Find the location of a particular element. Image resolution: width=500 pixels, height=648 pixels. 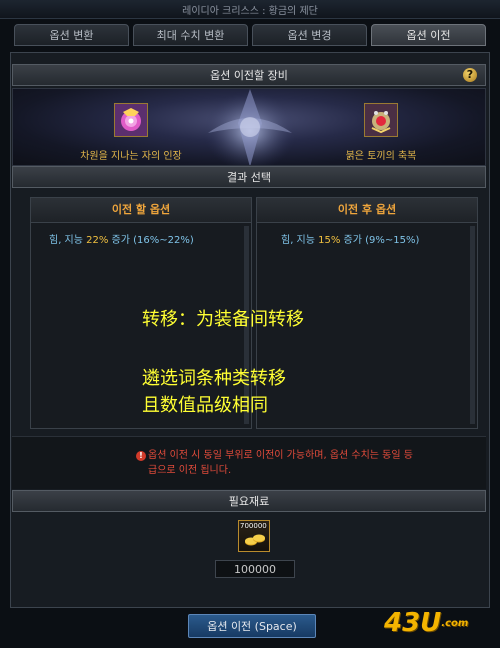

before-option-value: 22% is located at coordinates (97, 240).